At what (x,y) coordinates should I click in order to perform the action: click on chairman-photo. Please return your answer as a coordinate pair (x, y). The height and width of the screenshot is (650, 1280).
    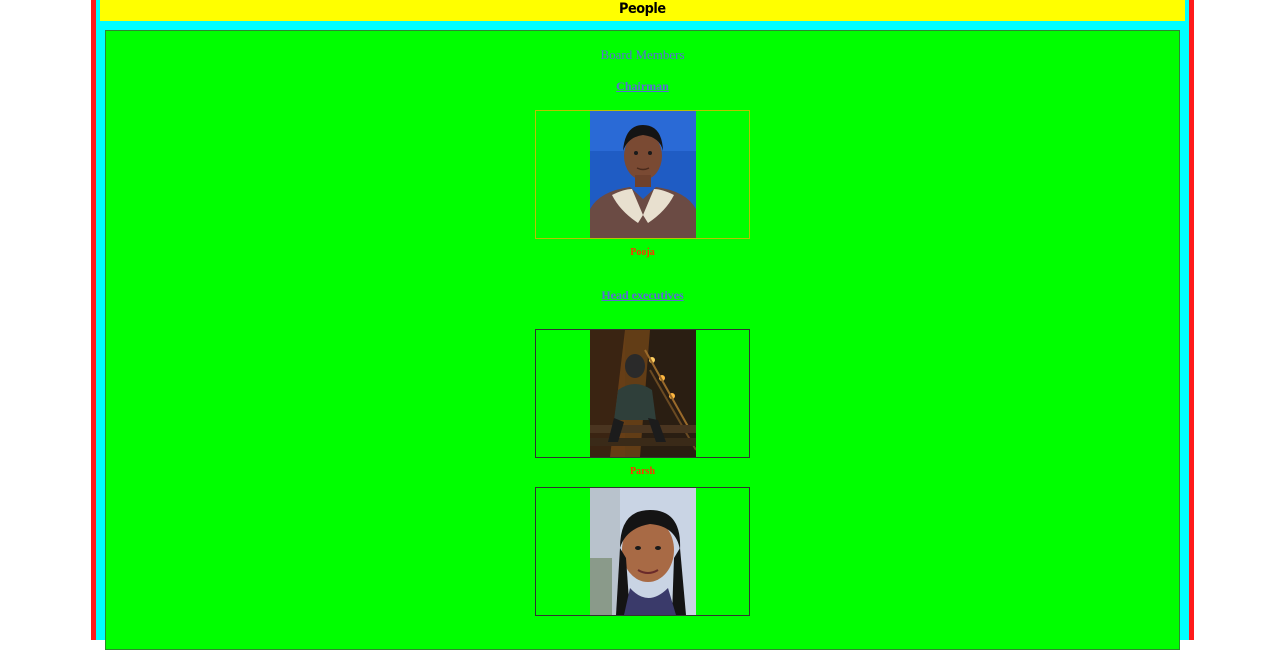
    Looking at the image, I should click on (643, 174).